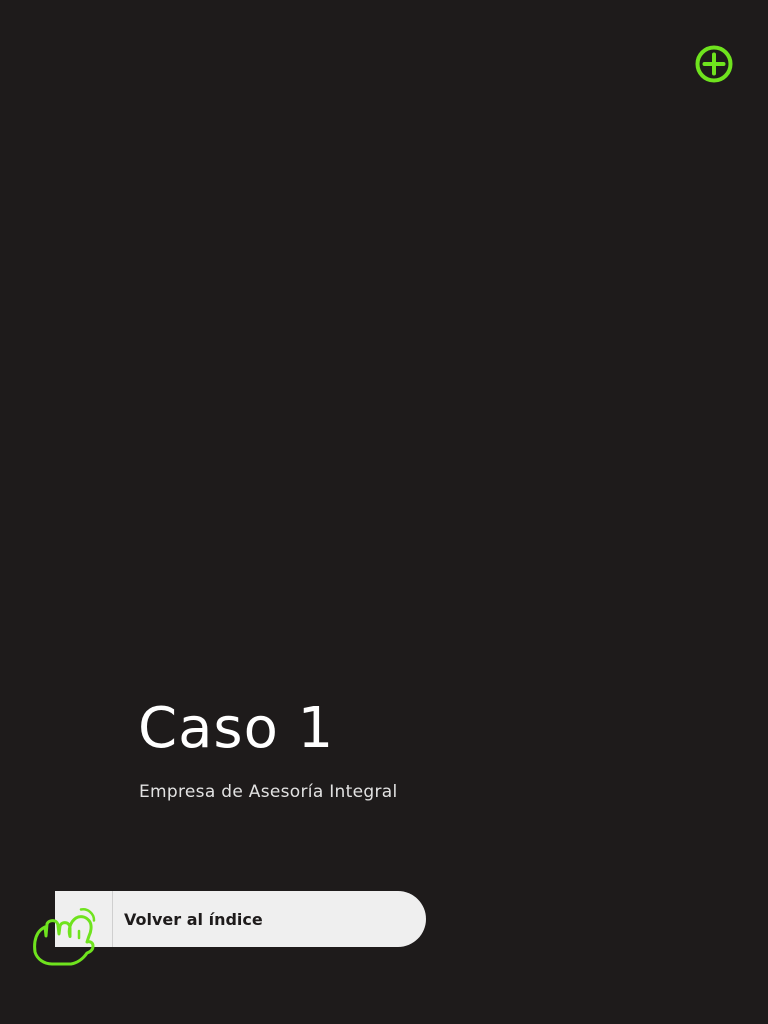 The height and width of the screenshot is (1024, 768). I want to click on add-button, so click(714, 64).